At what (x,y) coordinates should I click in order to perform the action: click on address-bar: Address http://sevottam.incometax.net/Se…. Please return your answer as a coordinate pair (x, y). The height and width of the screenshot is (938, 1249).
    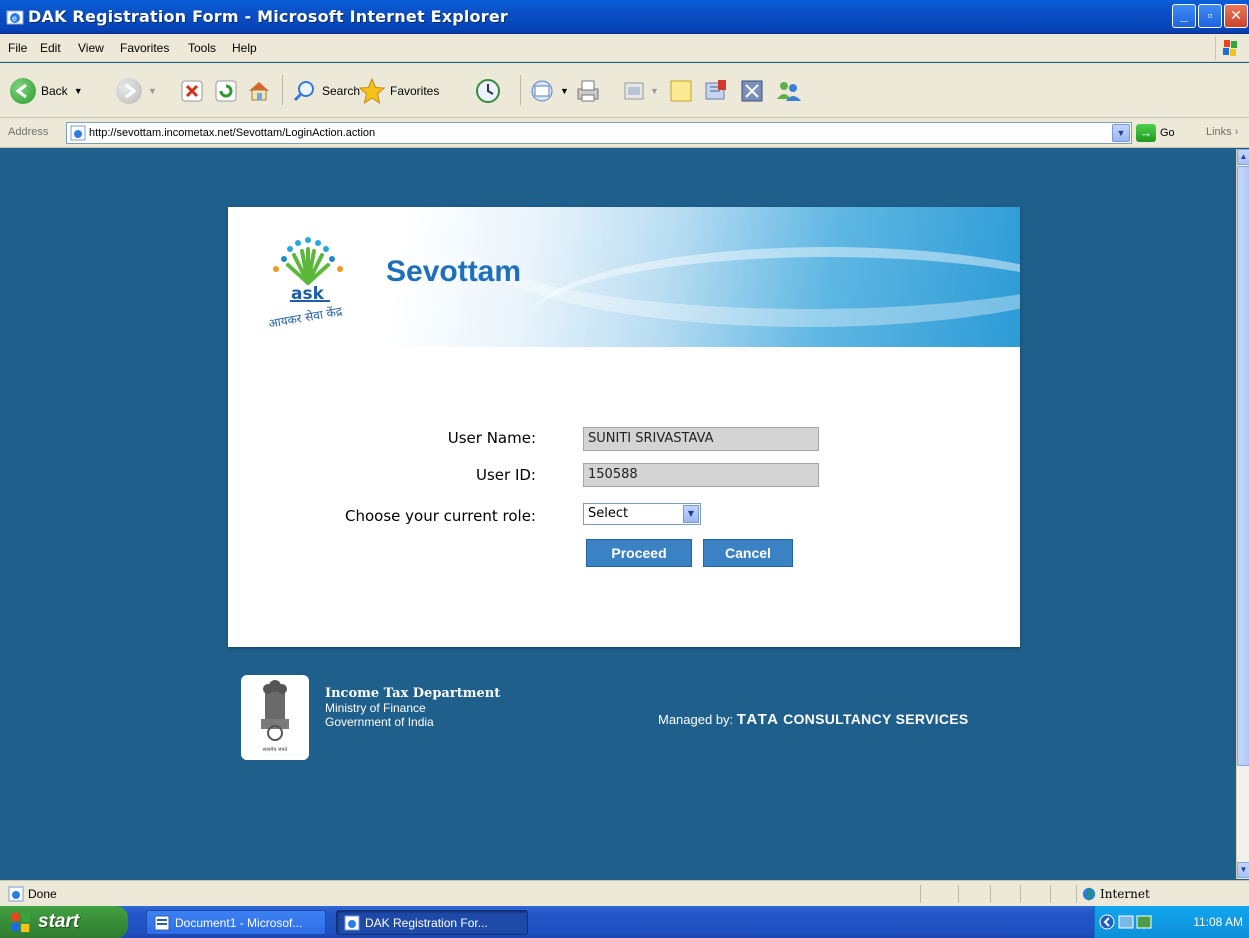
    Looking at the image, I should click on (624, 133).